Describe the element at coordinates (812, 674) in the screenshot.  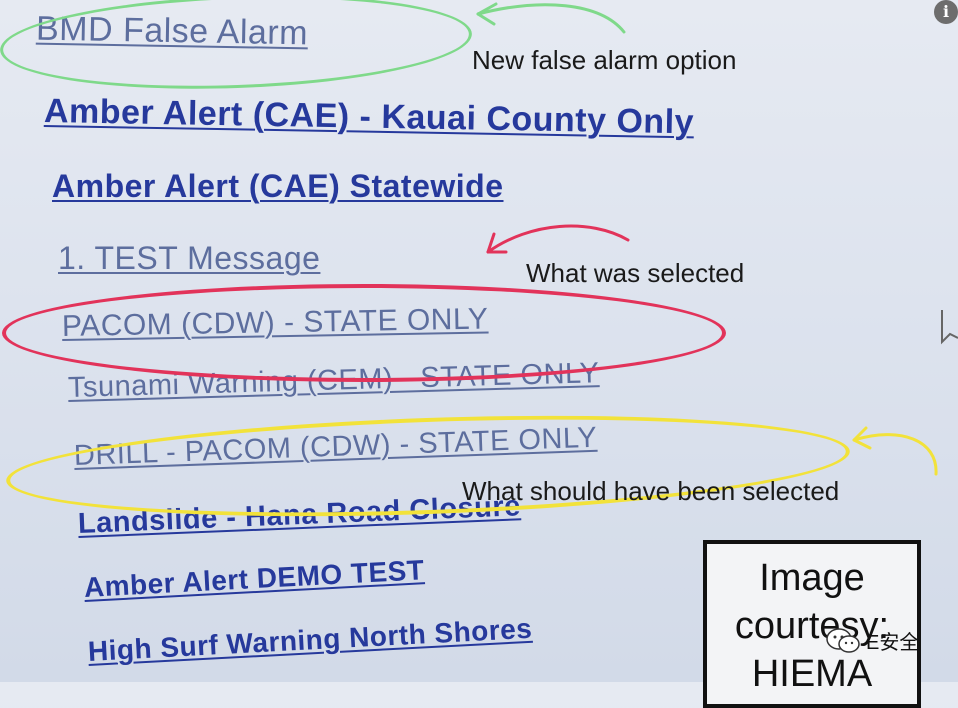
I see `courtesy-line-3: HIEMA` at that location.